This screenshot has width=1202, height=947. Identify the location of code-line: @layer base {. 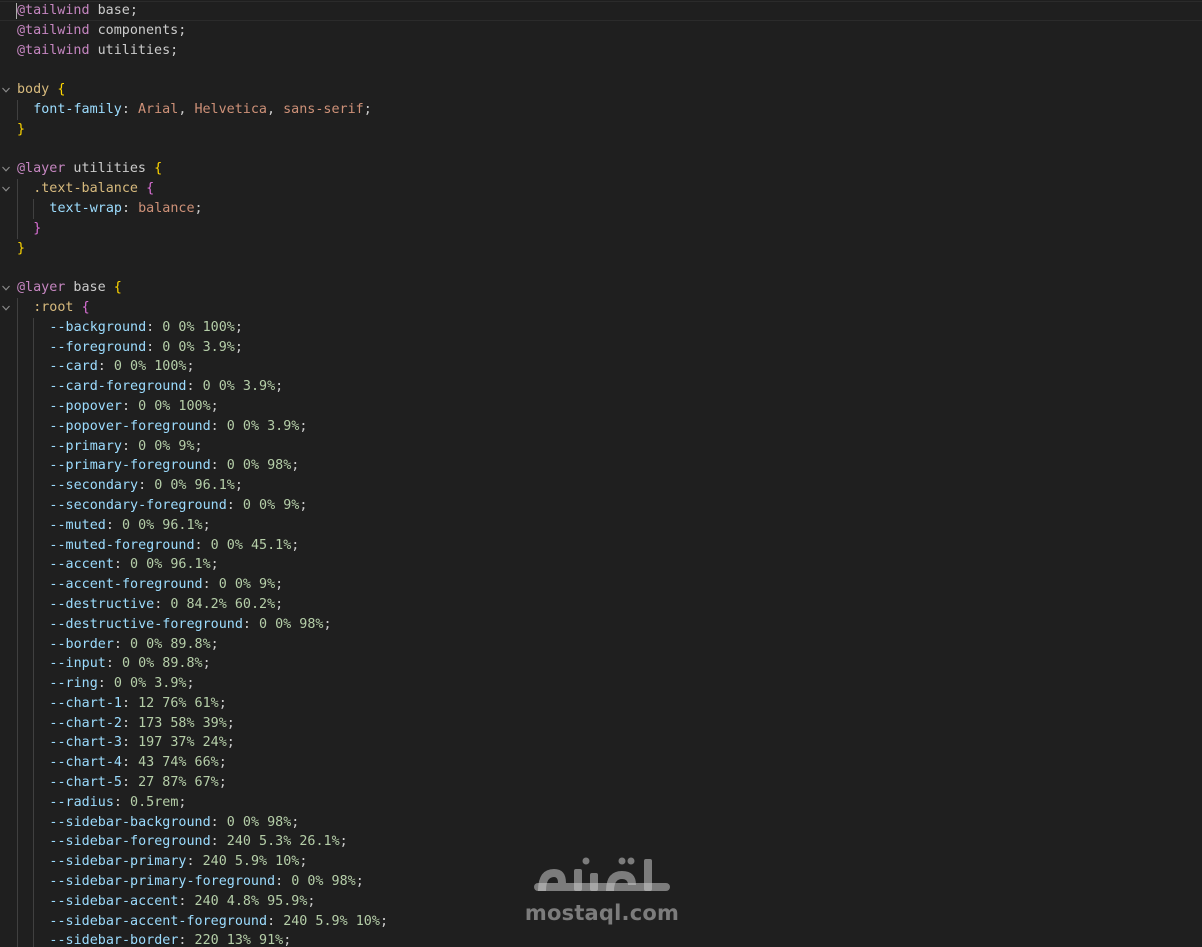
(601, 288).